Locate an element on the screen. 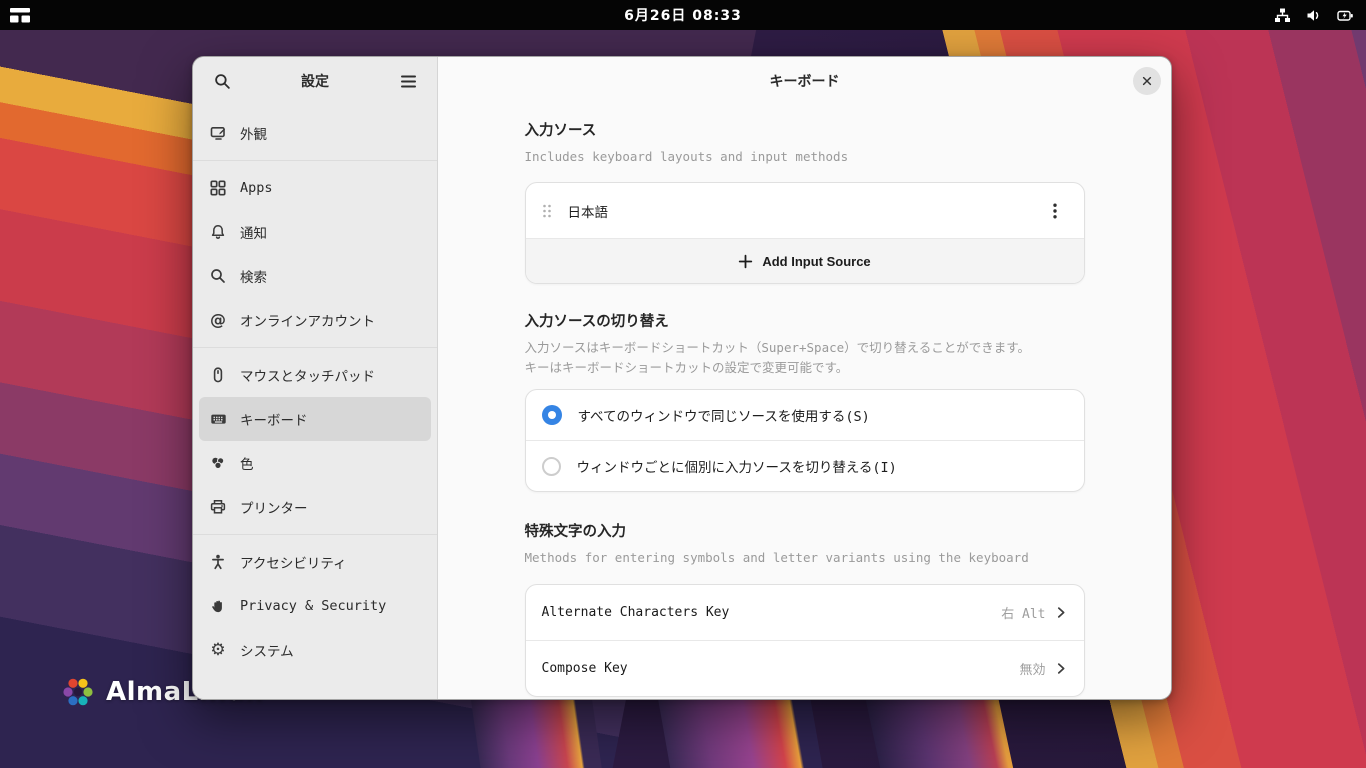 The image size is (1366, 768). volume-icon is located at coordinates (1314, 15).